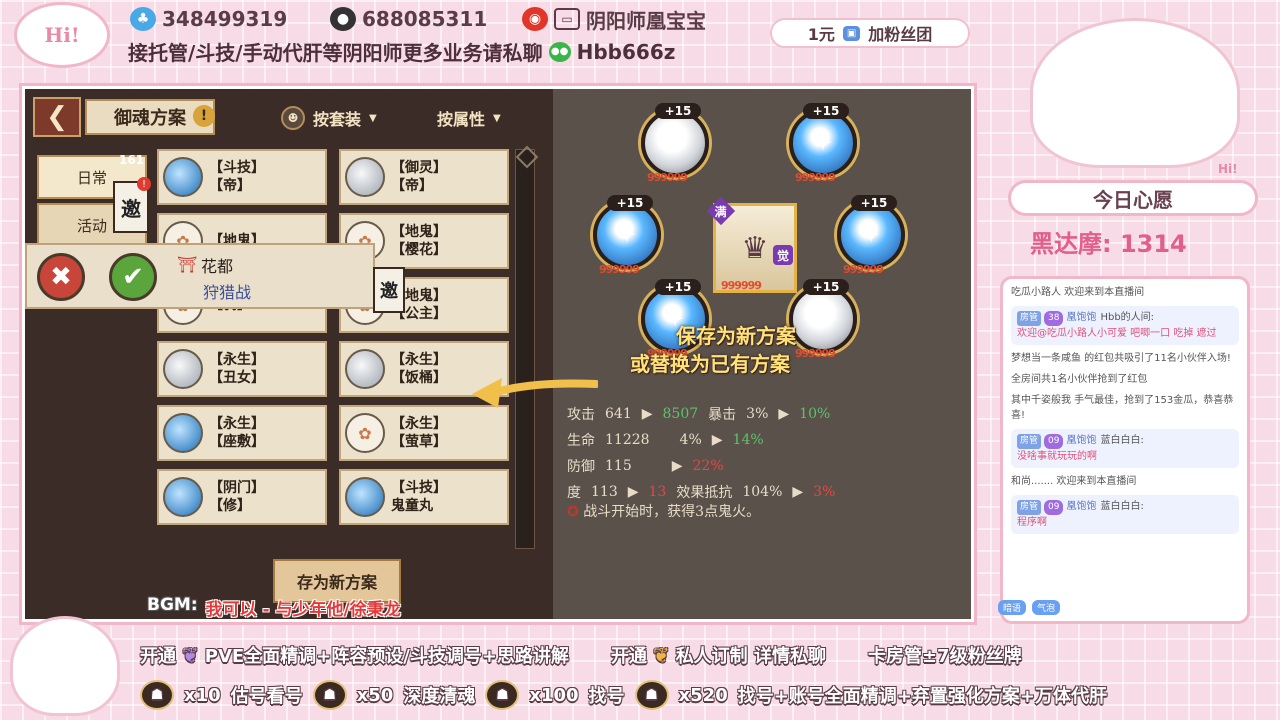 This screenshot has height=720, width=1280. Describe the element at coordinates (274, 607) in the screenshot. I see `bgm-caption: BGM: 我可以 - 与少年他/徐秉龙` at that location.